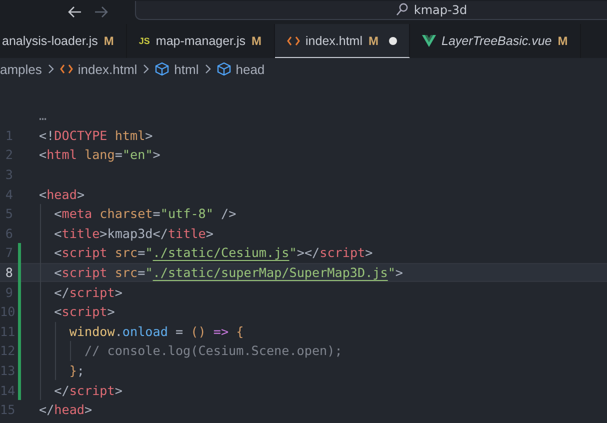 The height and width of the screenshot is (423, 607). I want to click on code-line: };, so click(76, 370).